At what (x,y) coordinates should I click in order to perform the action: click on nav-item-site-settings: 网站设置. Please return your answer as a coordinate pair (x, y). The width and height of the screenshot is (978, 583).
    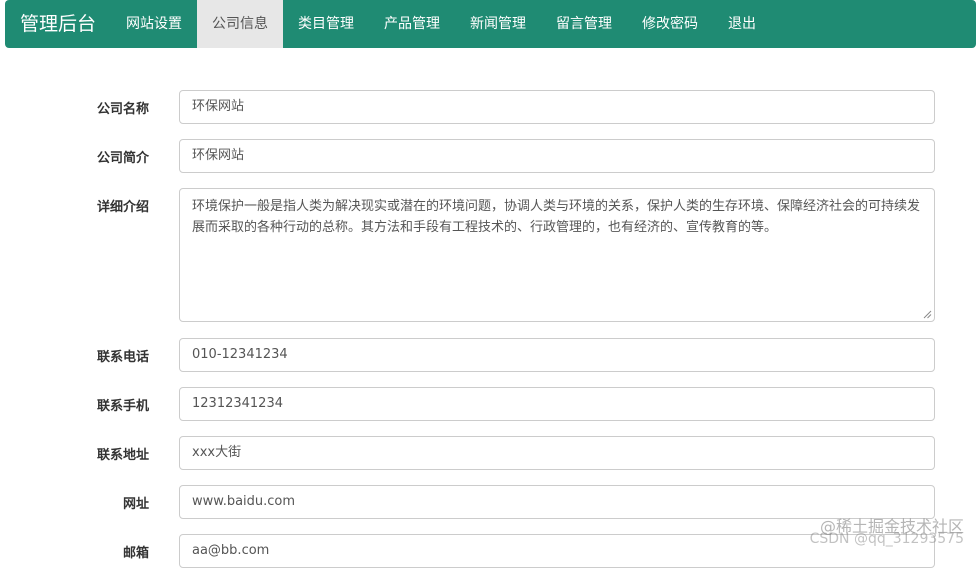
    Looking at the image, I should click on (154, 24).